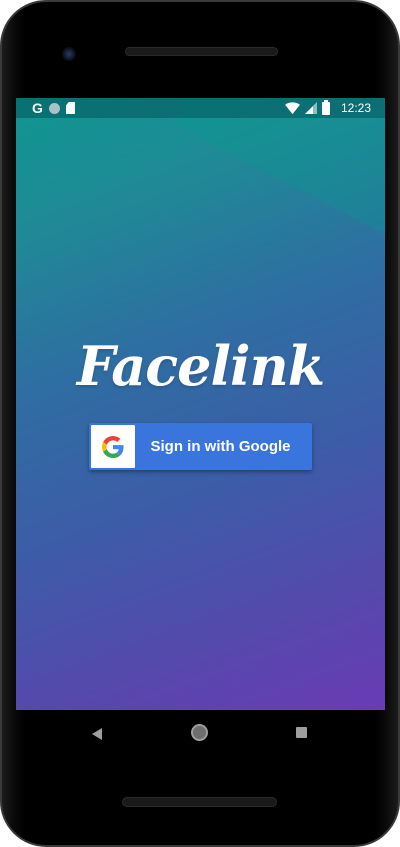  I want to click on battery-icon, so click(325, 107).